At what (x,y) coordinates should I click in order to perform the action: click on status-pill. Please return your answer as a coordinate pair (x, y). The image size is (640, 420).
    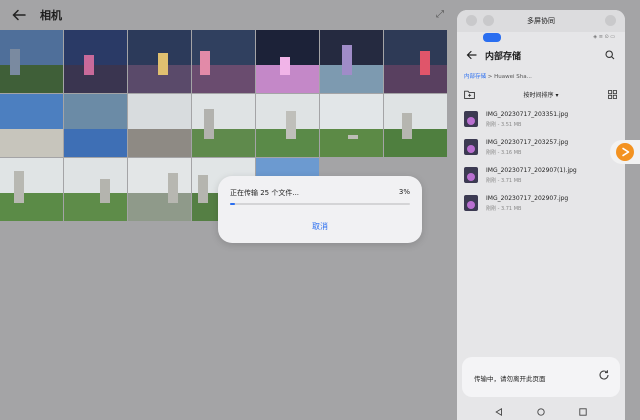
    Looking at the image, I should click on (492, 37).